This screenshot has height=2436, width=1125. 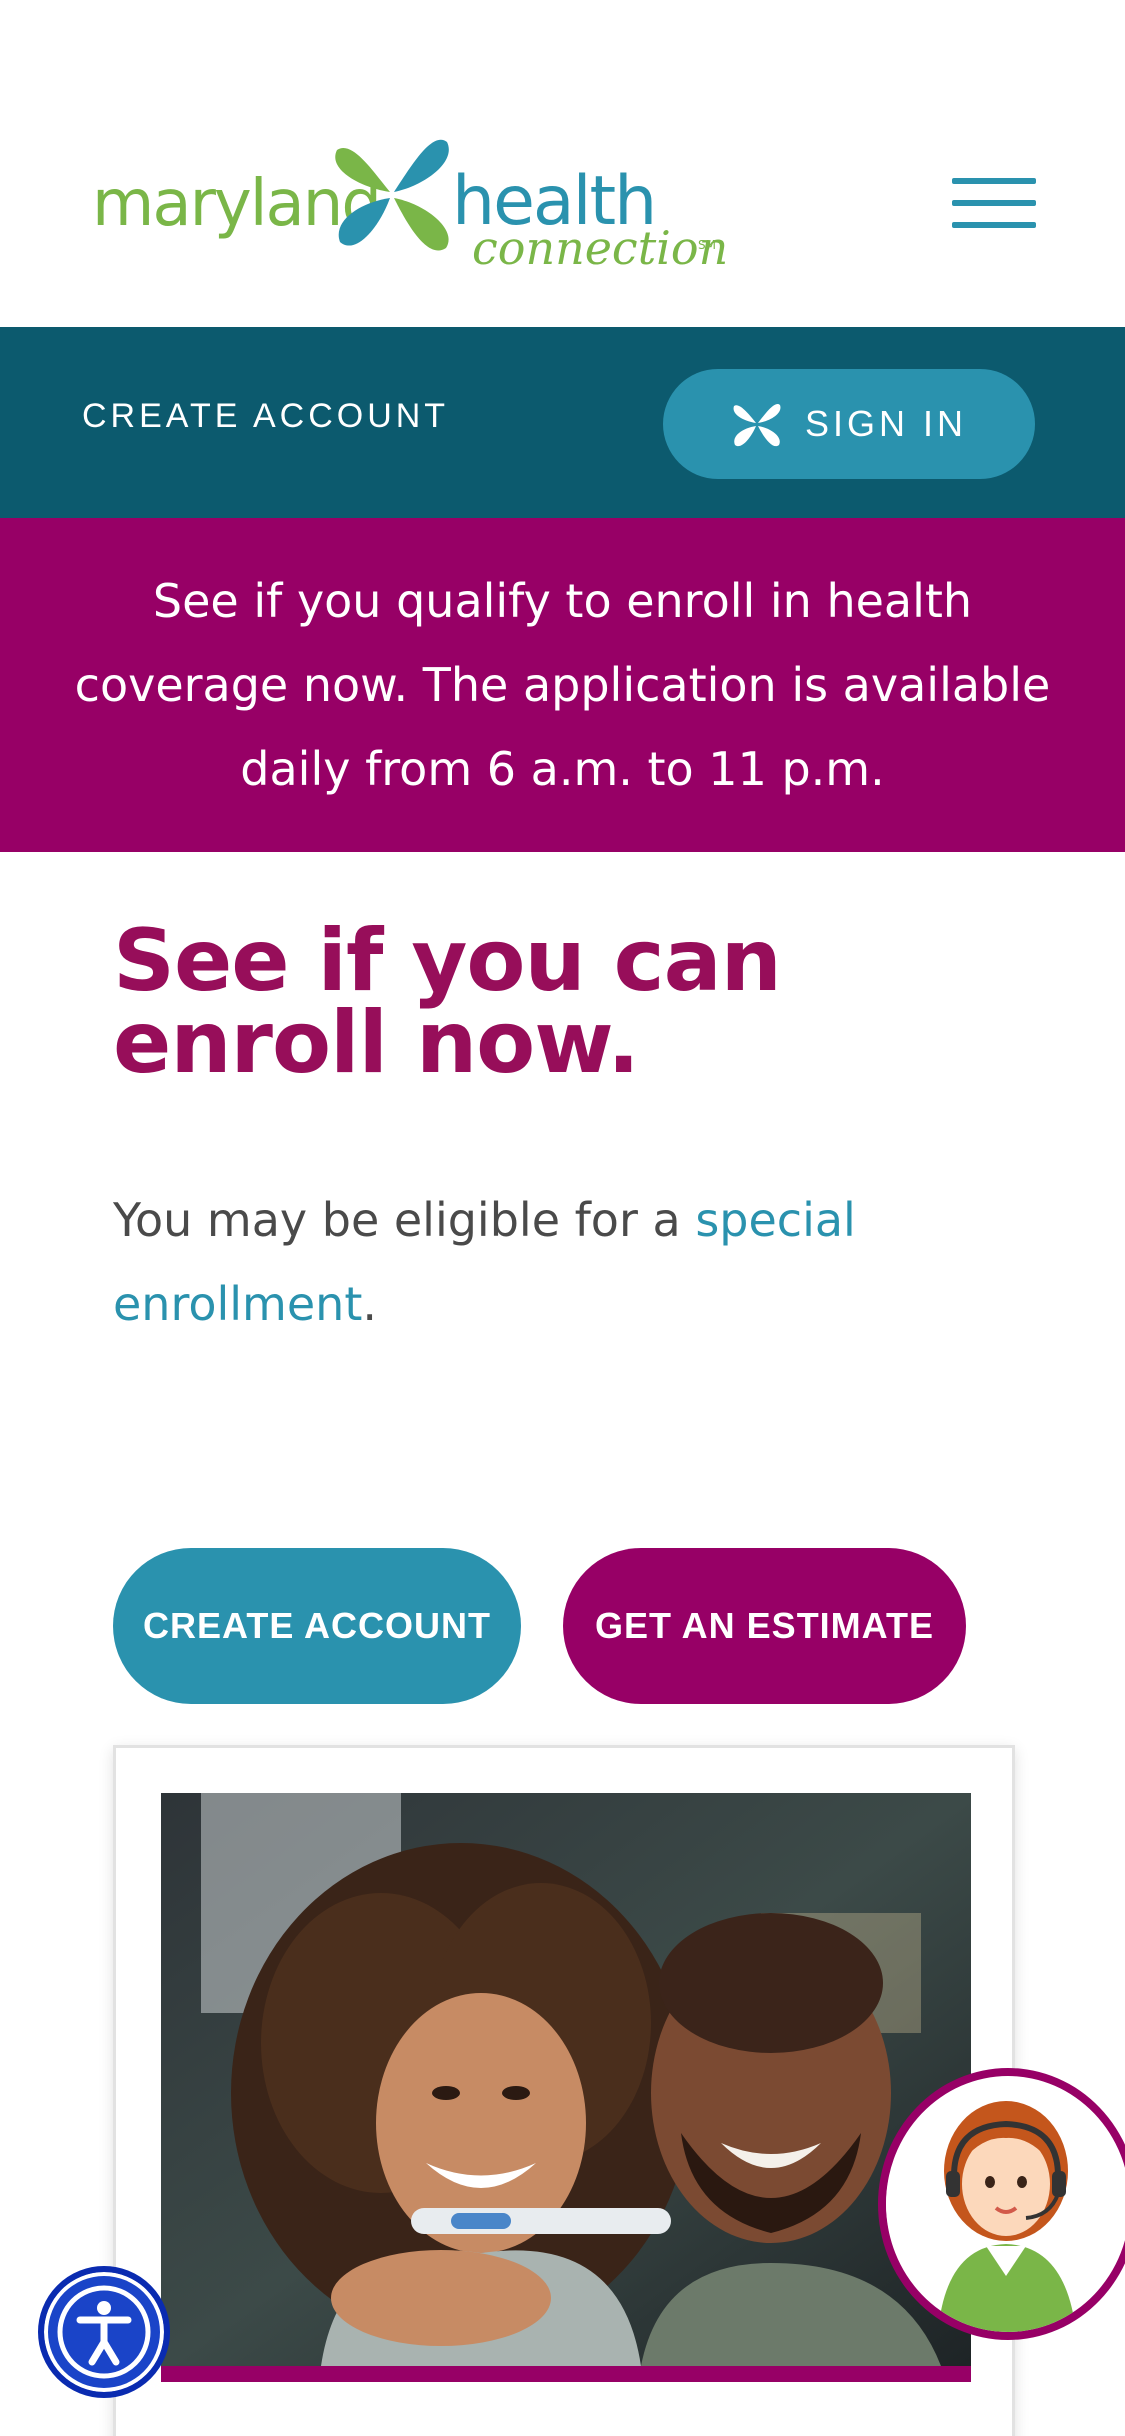 I want to click on page-title: See if you can enroll now., so click(x=447, y=1002).